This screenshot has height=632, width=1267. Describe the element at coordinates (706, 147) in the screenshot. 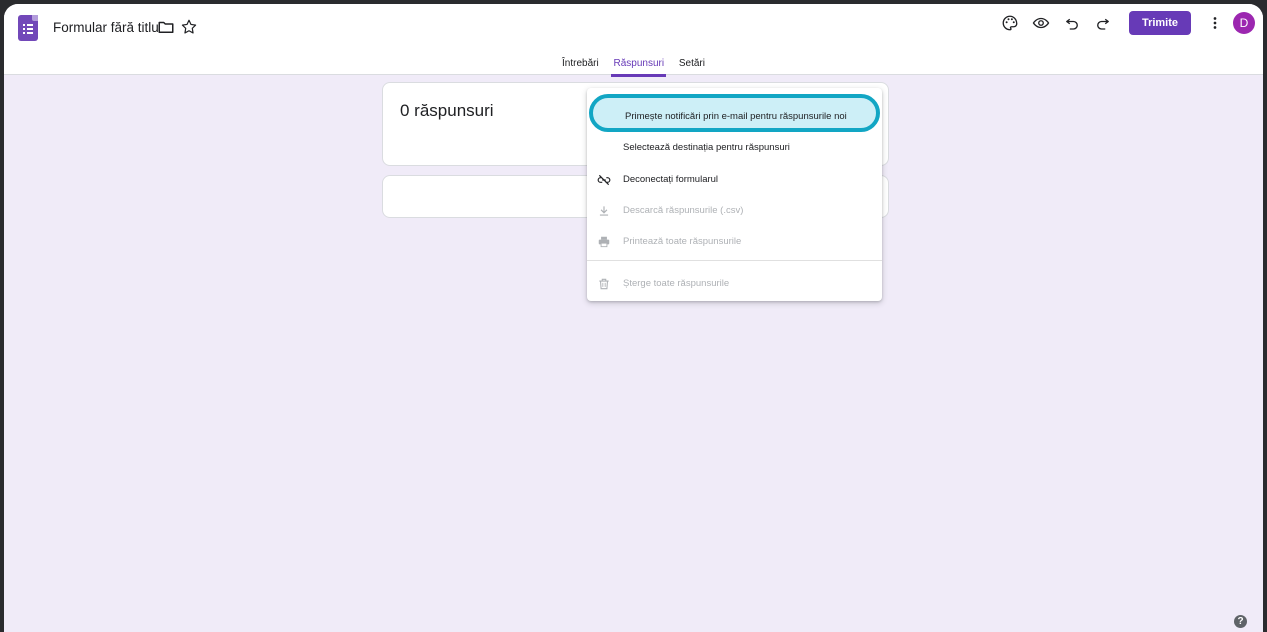

I see `menu-item-label: Selectează destinația pentru răspunsuri` at that location.